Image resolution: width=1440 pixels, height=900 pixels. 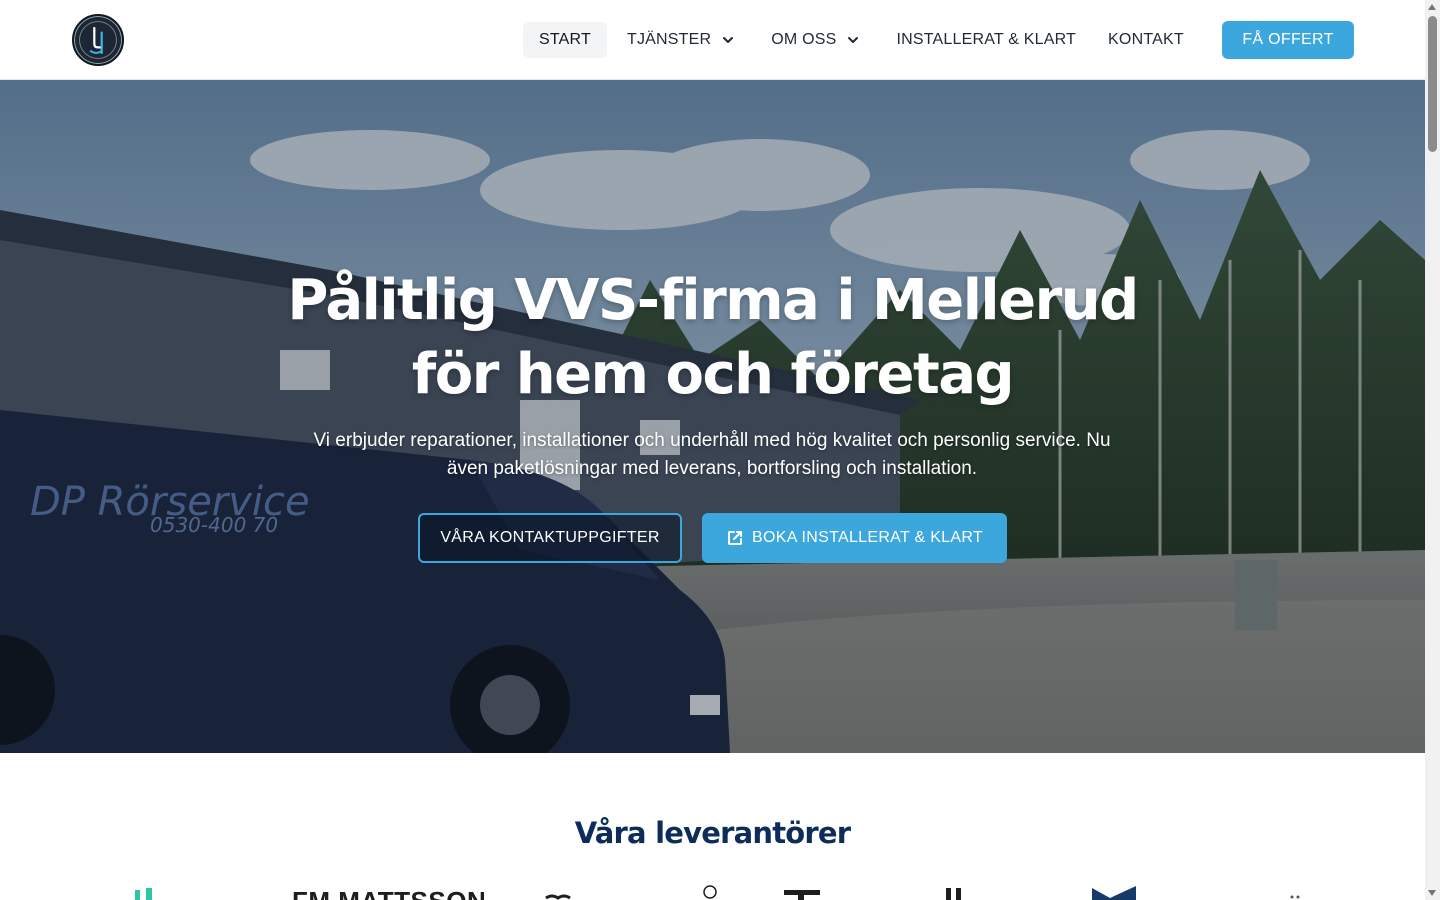 I want to click on contact-details-button: VÅRA KONTAKTUPPGIFTER, so click(x=550, y=538).